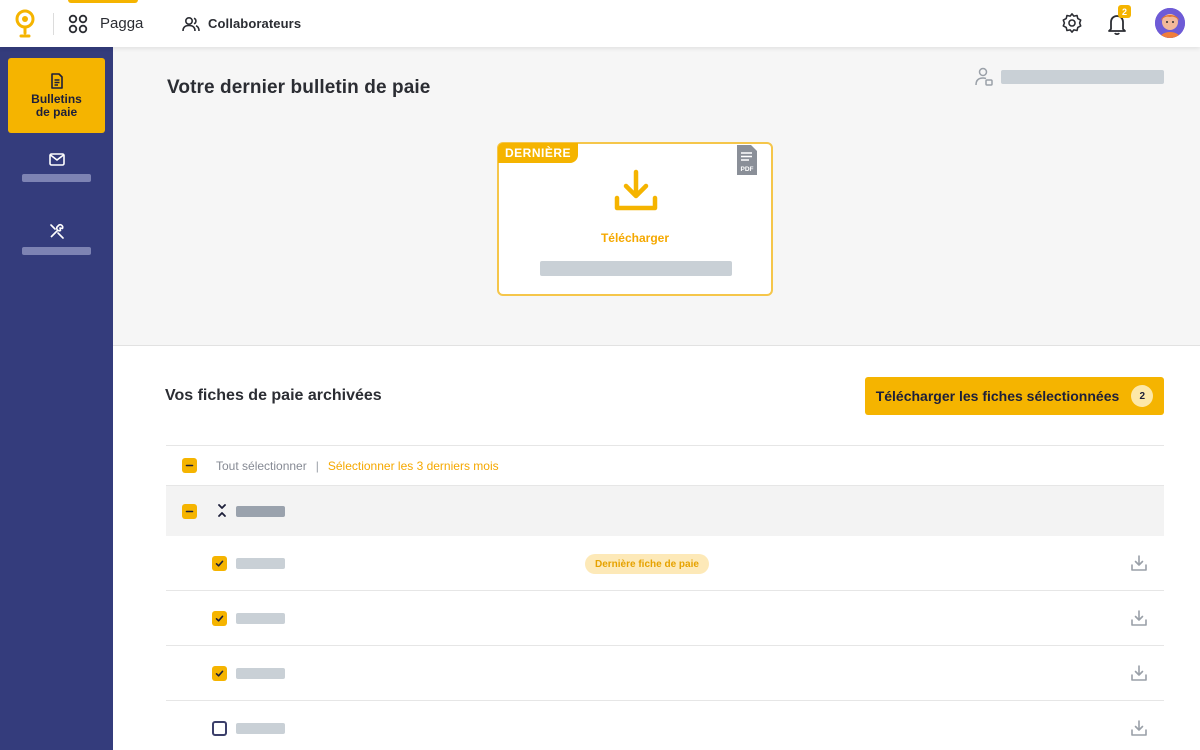 The width and height of the screenshot is (1200, 750). What do you see at coordinates (747, 169) in the screenshot?
I see `pdf-file-label: PDF` at bounding box center [747, 169].